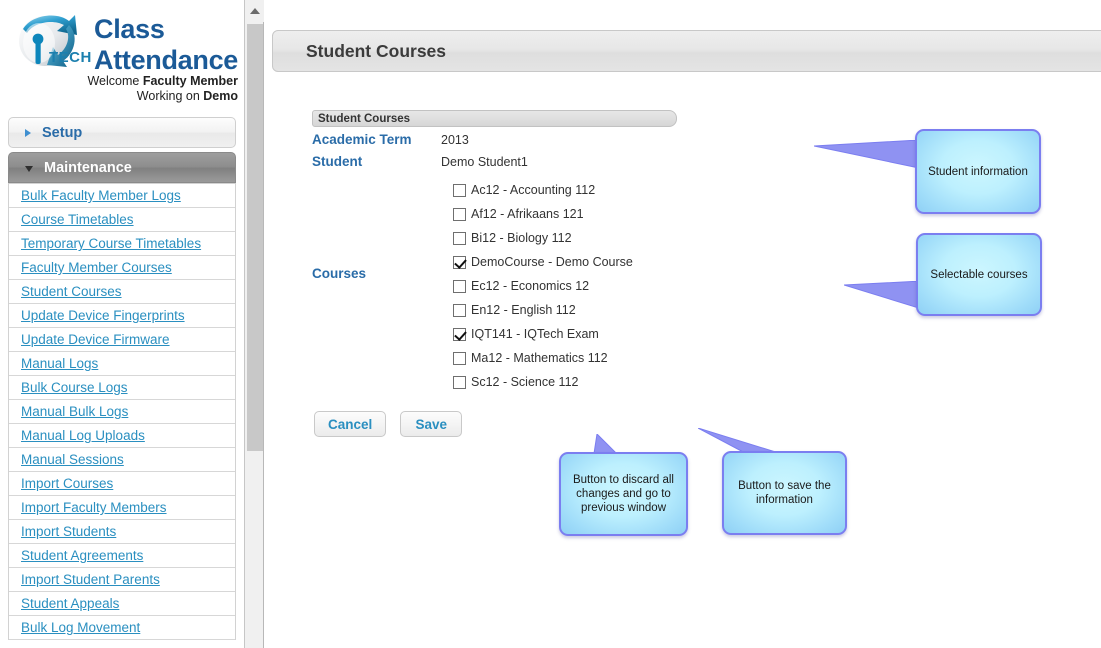  I want to click on course-checkbox-row: Ma12 - Mathematics 112, so click(543, 358).